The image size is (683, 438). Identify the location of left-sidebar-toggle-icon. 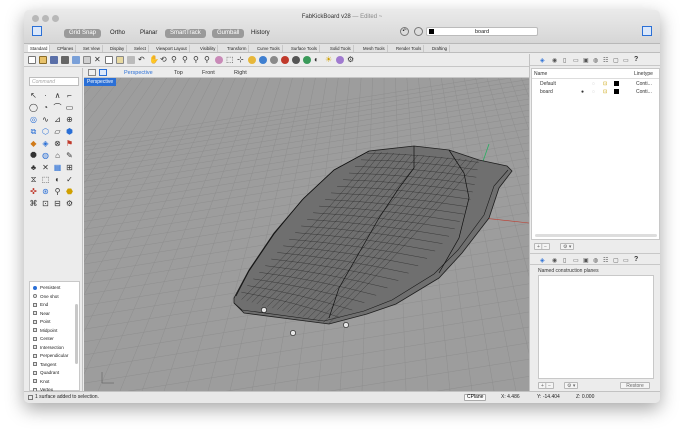
(37, 31).